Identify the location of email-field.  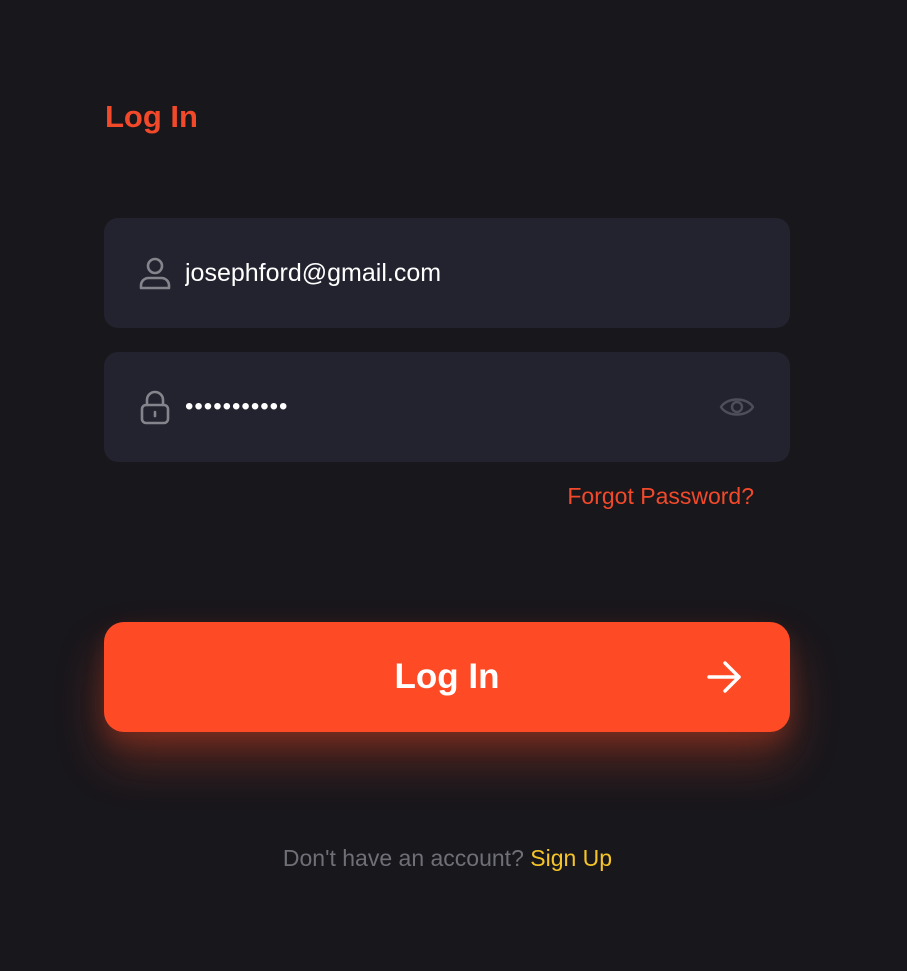
(447, 273).